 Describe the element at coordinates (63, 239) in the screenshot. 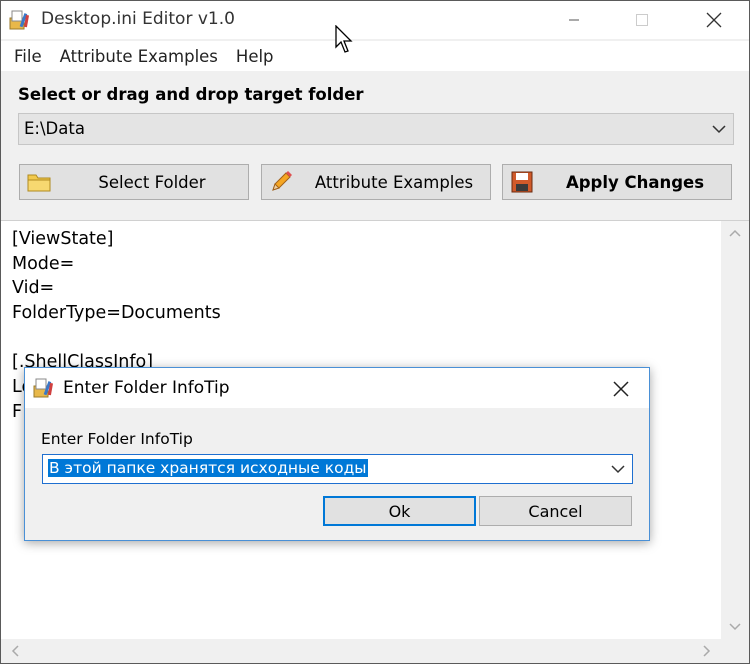

I see `editor-line: [ViewState]` at that location.